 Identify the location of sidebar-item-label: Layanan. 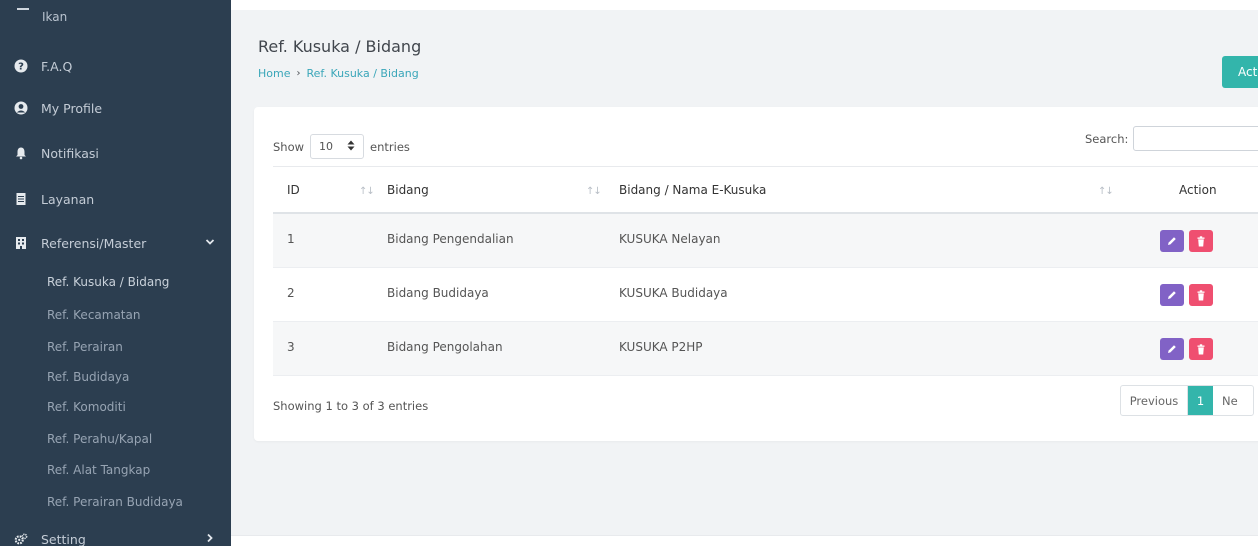
(68, 199).